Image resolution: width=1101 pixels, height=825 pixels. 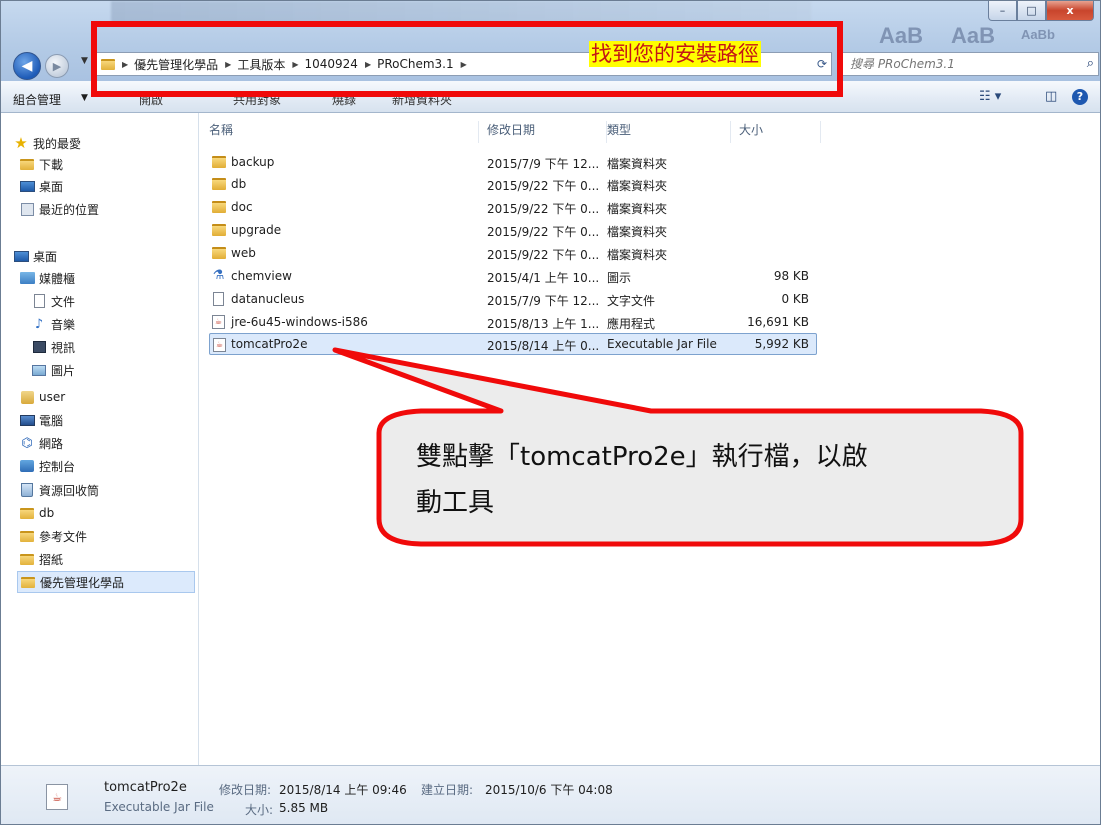 What do you see at coordinates (778, 322) in the screenshot?
I see `file-size: 16,691 KB` at bounding box center [778, 322].